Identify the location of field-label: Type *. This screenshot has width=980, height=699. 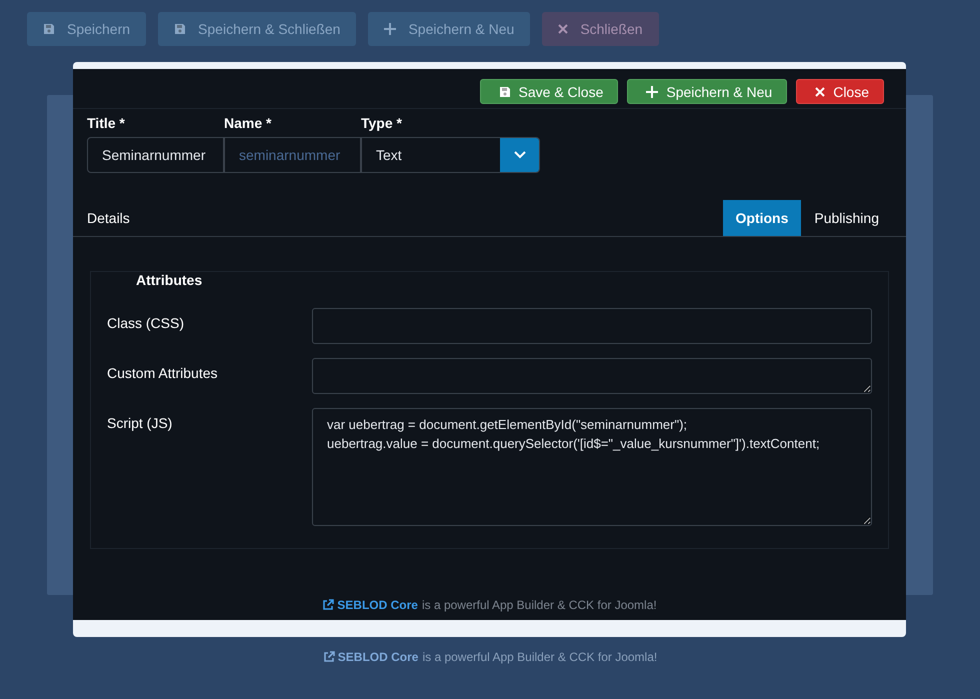
(382, 123).